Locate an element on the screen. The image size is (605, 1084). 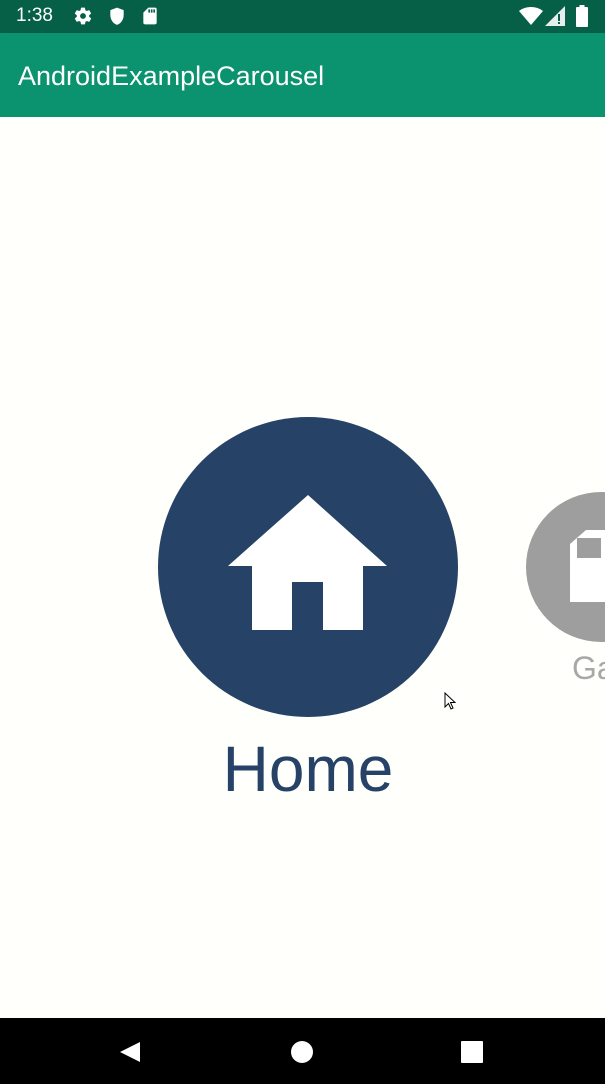
app-bar: AndroidExampleCarousel is located at coordinates (302, 75).